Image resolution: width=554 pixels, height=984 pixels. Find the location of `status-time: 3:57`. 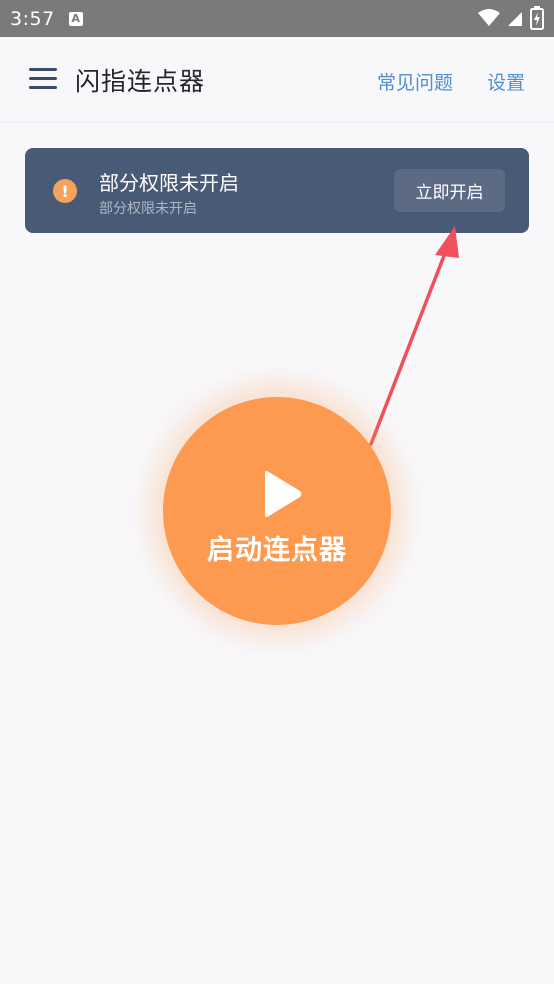

status-time: 3:57 is located at coordinates (32, 18).